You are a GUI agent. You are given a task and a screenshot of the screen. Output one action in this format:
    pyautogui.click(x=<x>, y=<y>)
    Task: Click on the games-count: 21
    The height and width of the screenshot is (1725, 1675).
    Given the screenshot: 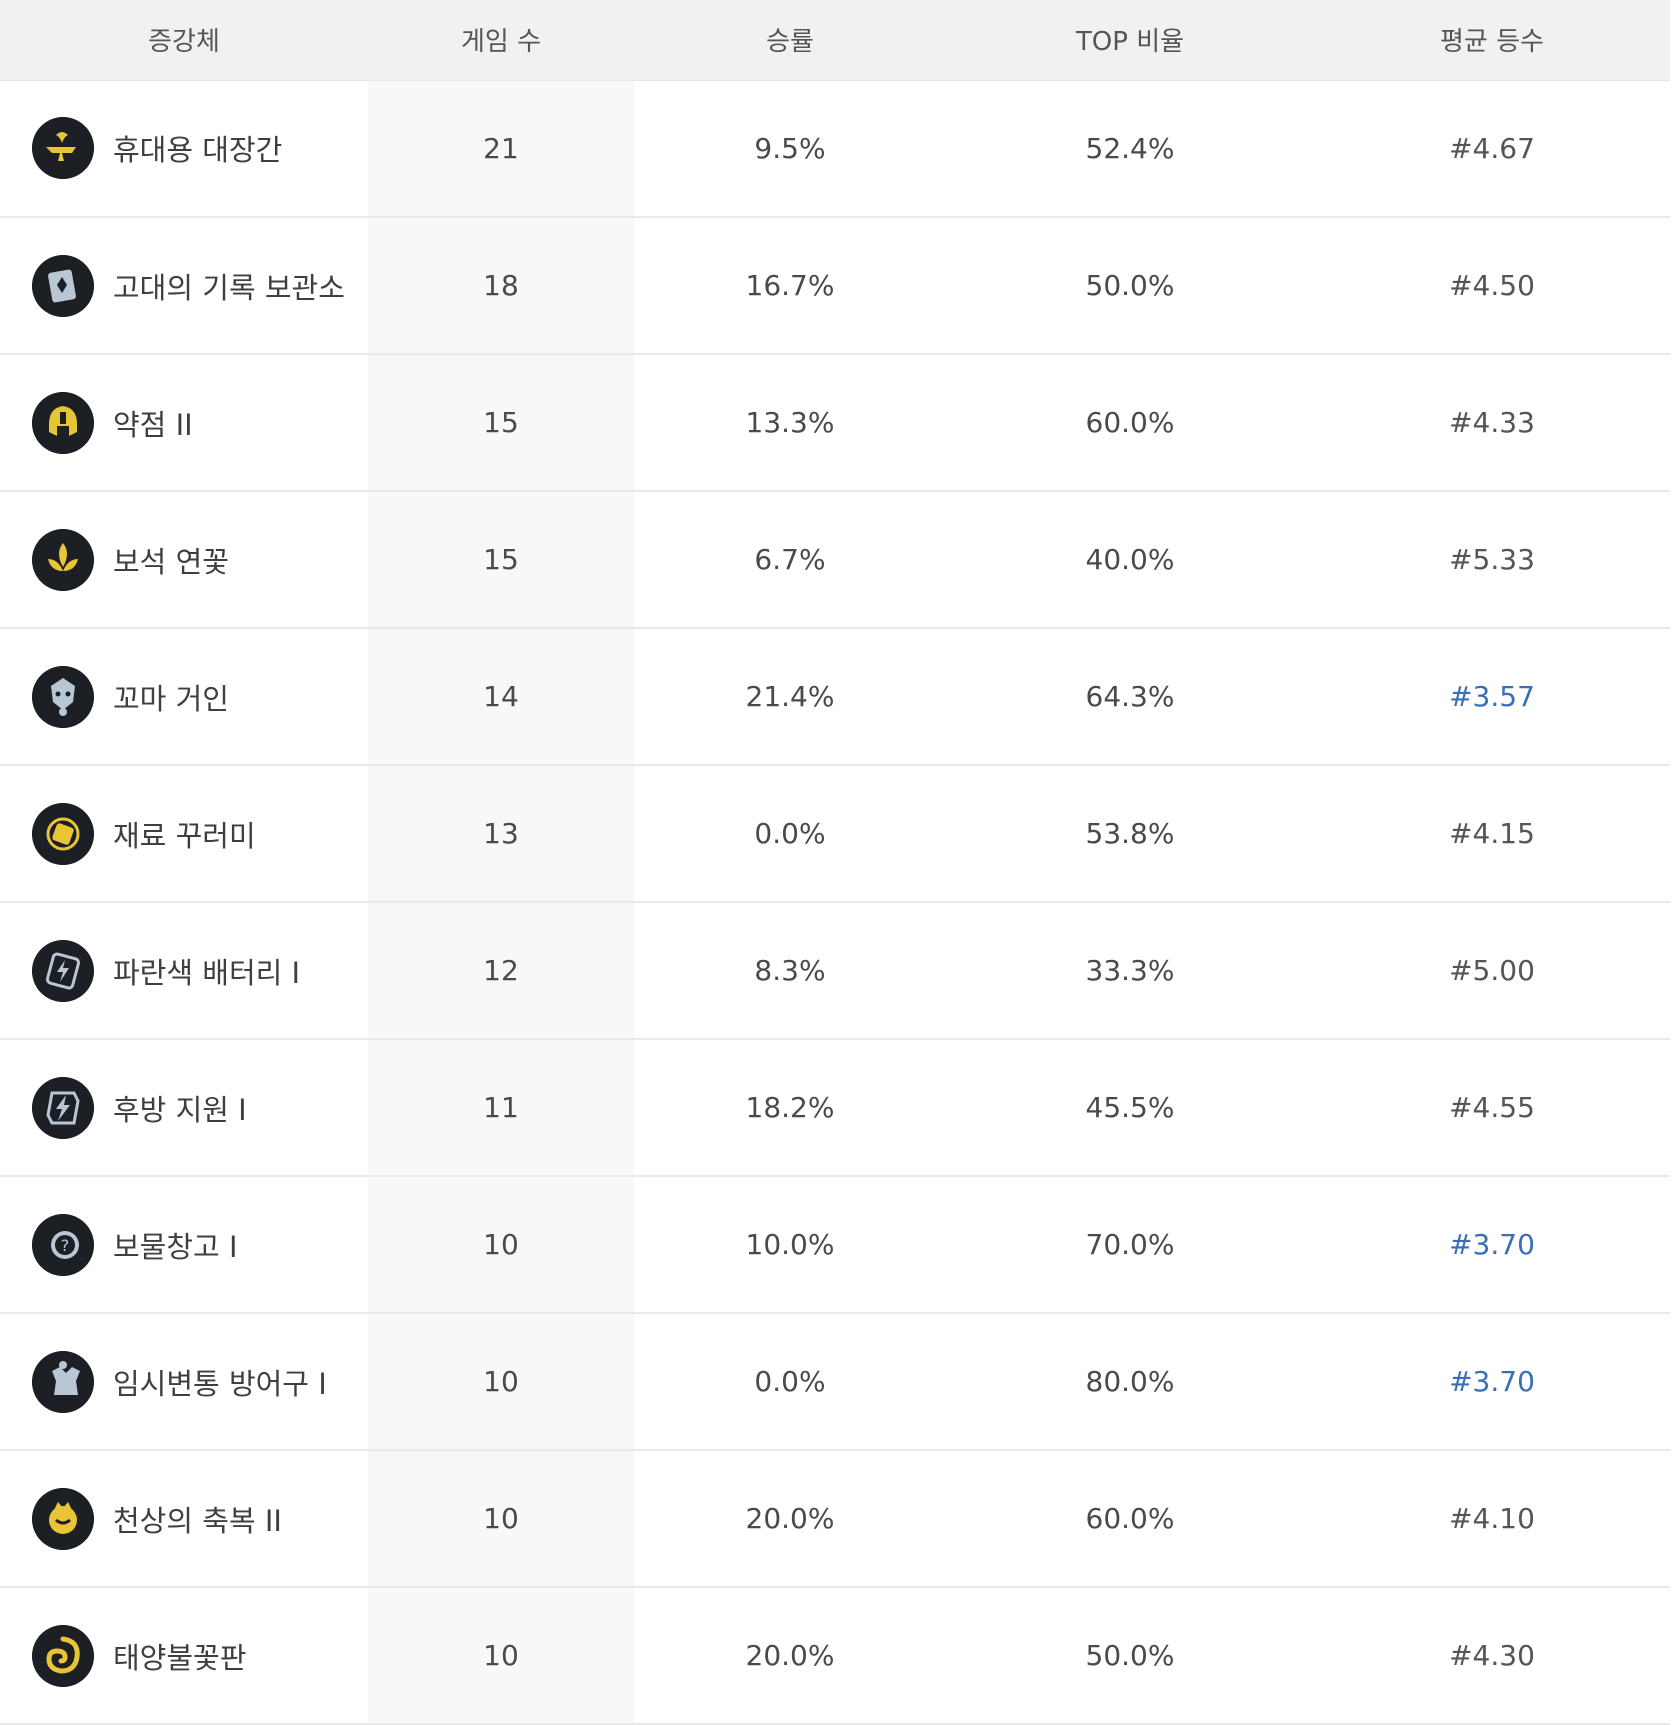 What is the action you would take?
    pyautogui.click(x=501, y=148)
    